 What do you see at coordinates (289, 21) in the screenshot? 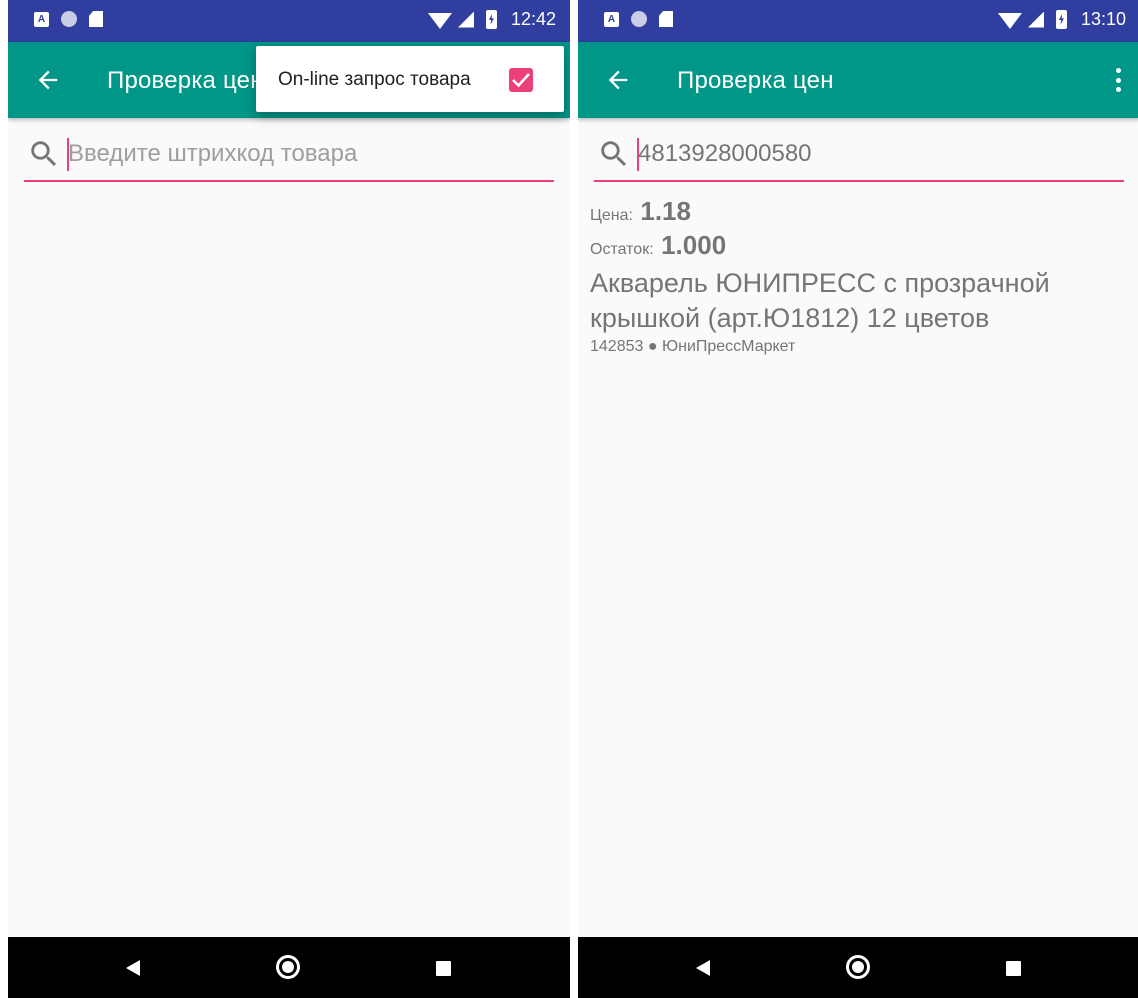
I see `status-bar: A 12:42` at bounding box center [289, 21].